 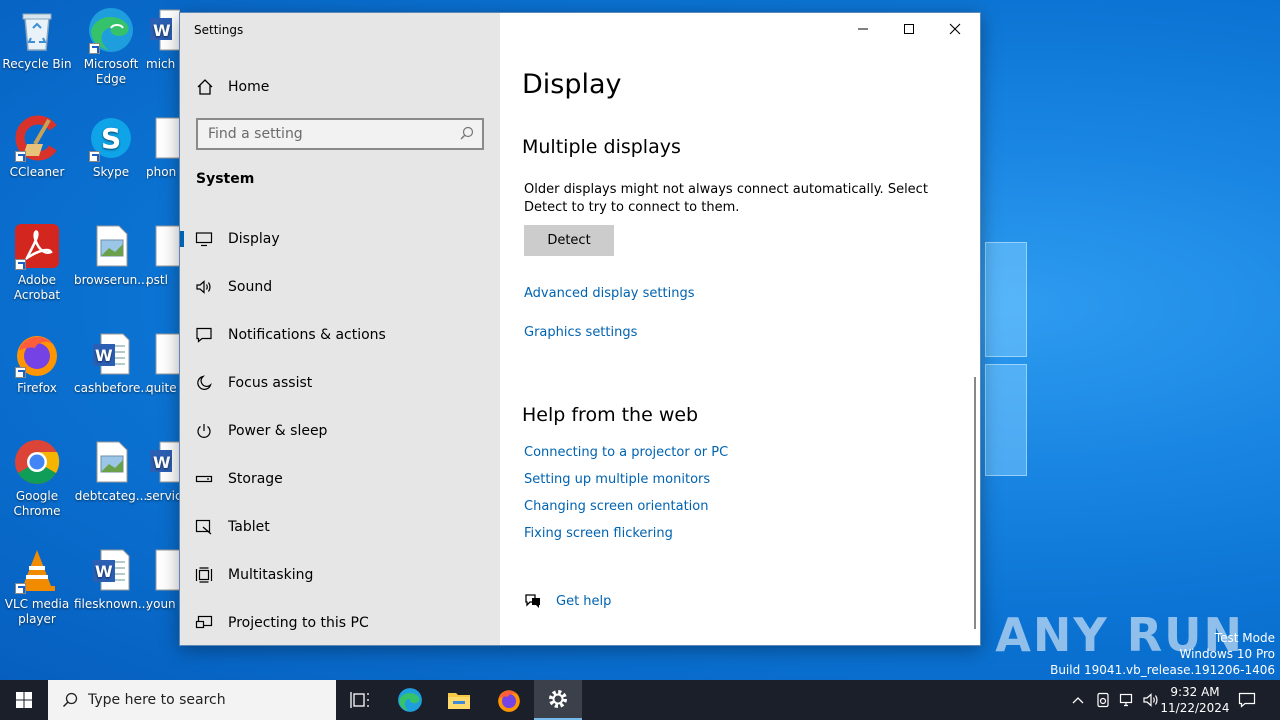 What do you see at coordinates (204, 431) in the screenshot?
I see `power-icon` at bounding box center [204, 431].